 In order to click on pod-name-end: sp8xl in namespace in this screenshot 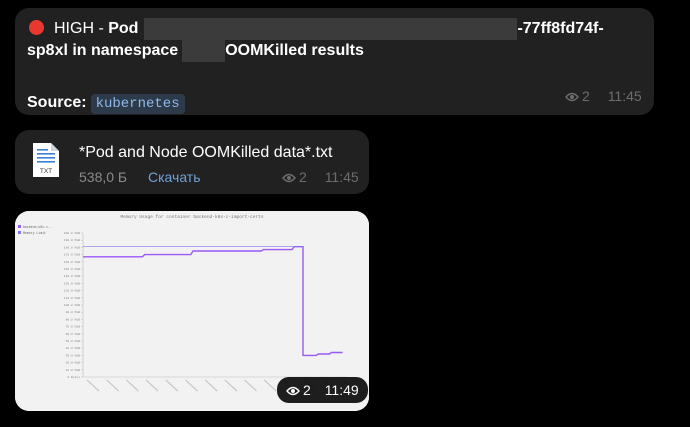, I will do `click(103, 50)`.